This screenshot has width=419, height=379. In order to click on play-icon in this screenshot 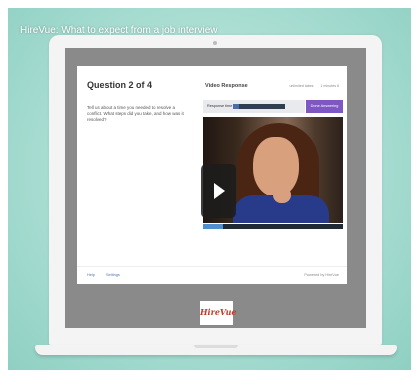, I will do `click(219, 191)`.